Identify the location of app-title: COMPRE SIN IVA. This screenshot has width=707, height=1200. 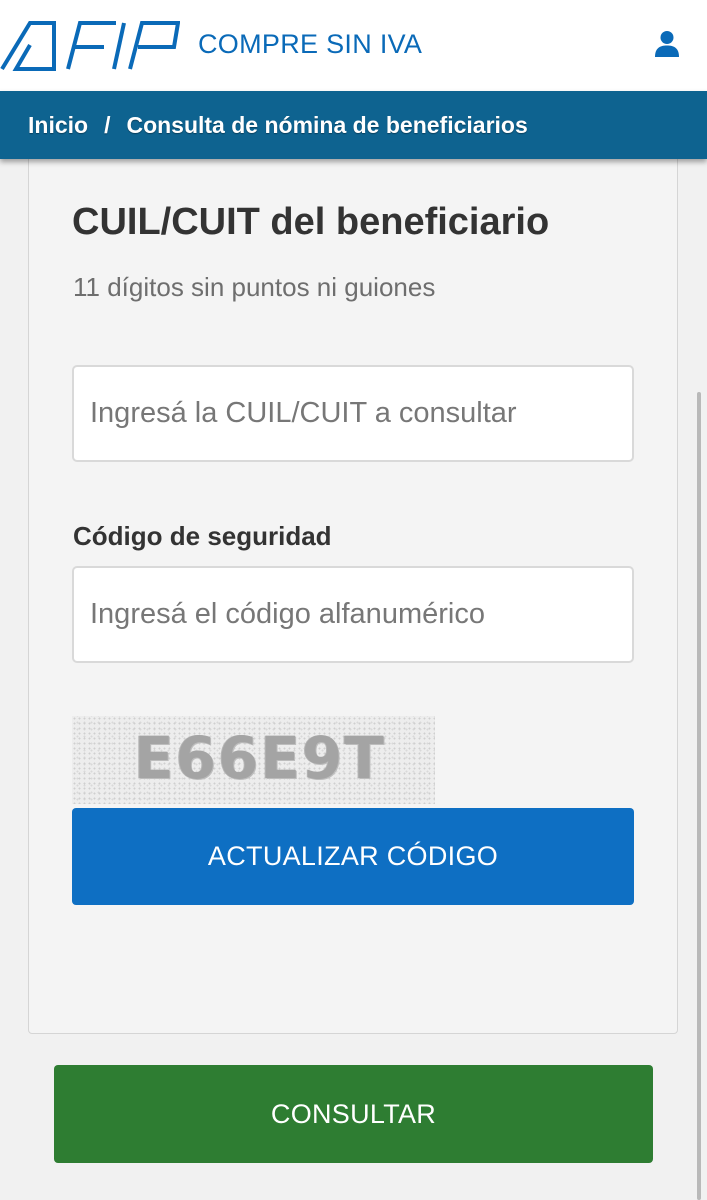
(310, 44).